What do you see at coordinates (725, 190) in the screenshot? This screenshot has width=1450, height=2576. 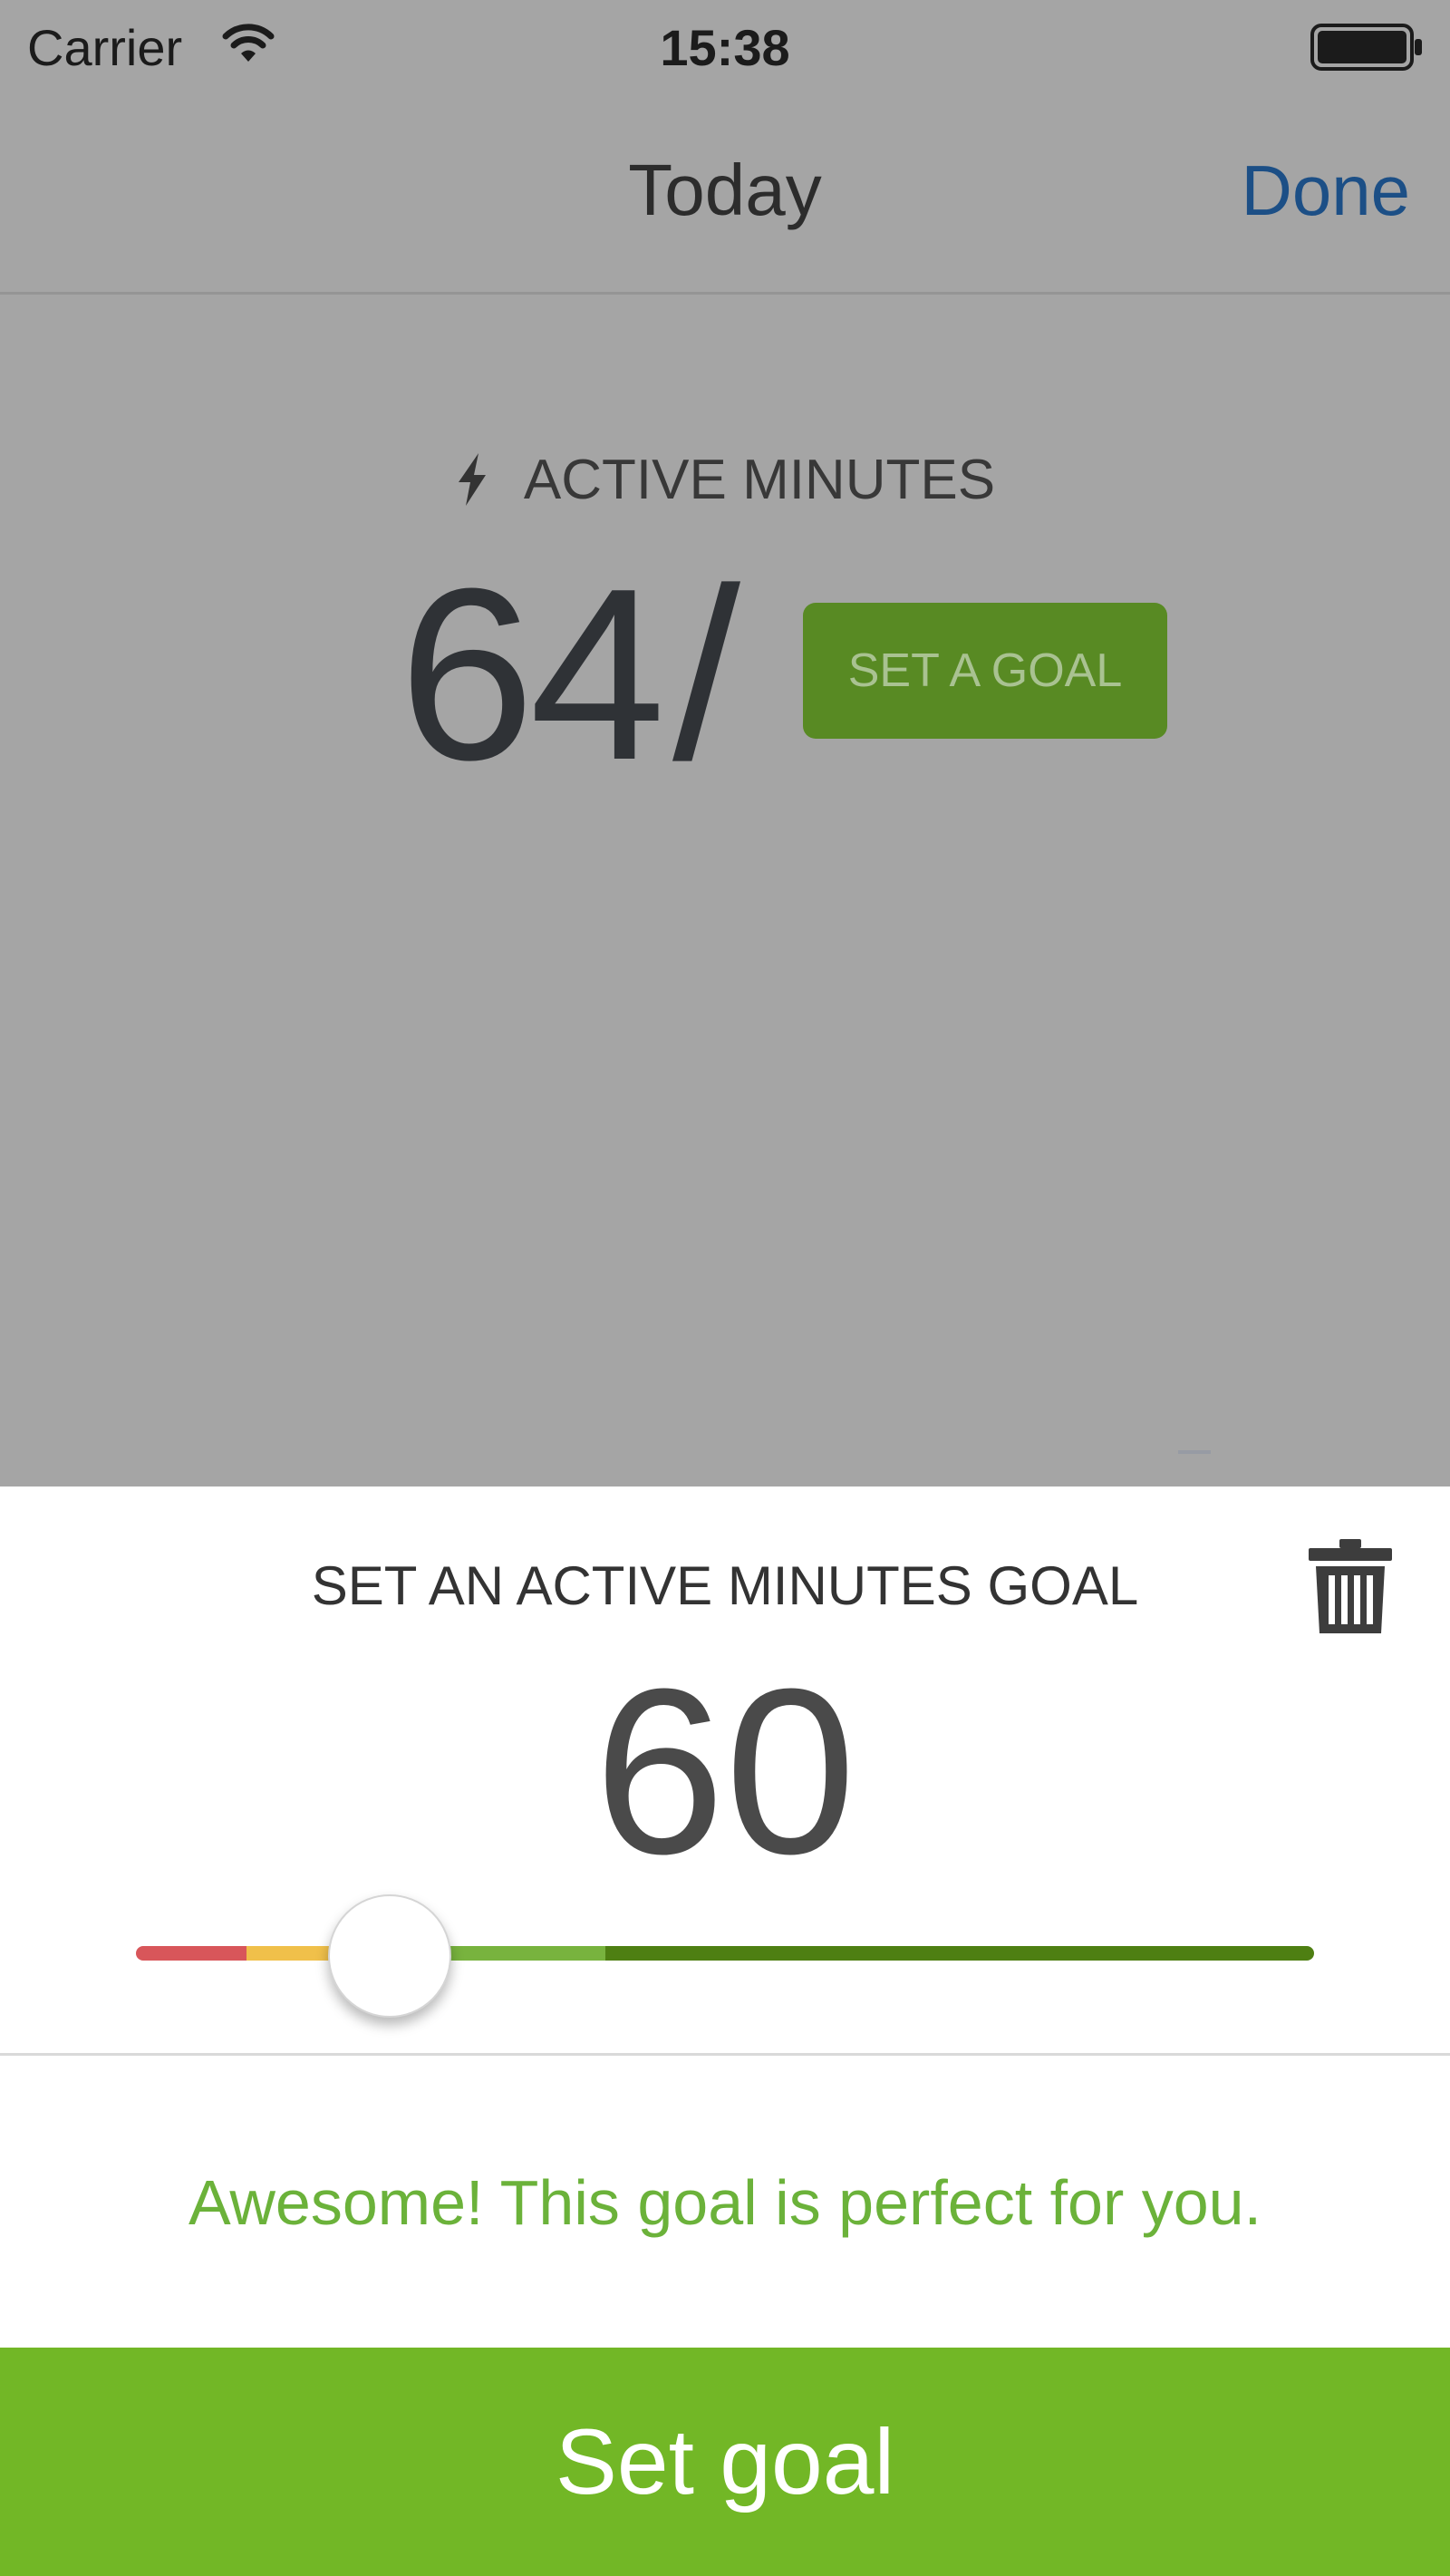 I see `page-title: Today` at bounding box center [725, 190].